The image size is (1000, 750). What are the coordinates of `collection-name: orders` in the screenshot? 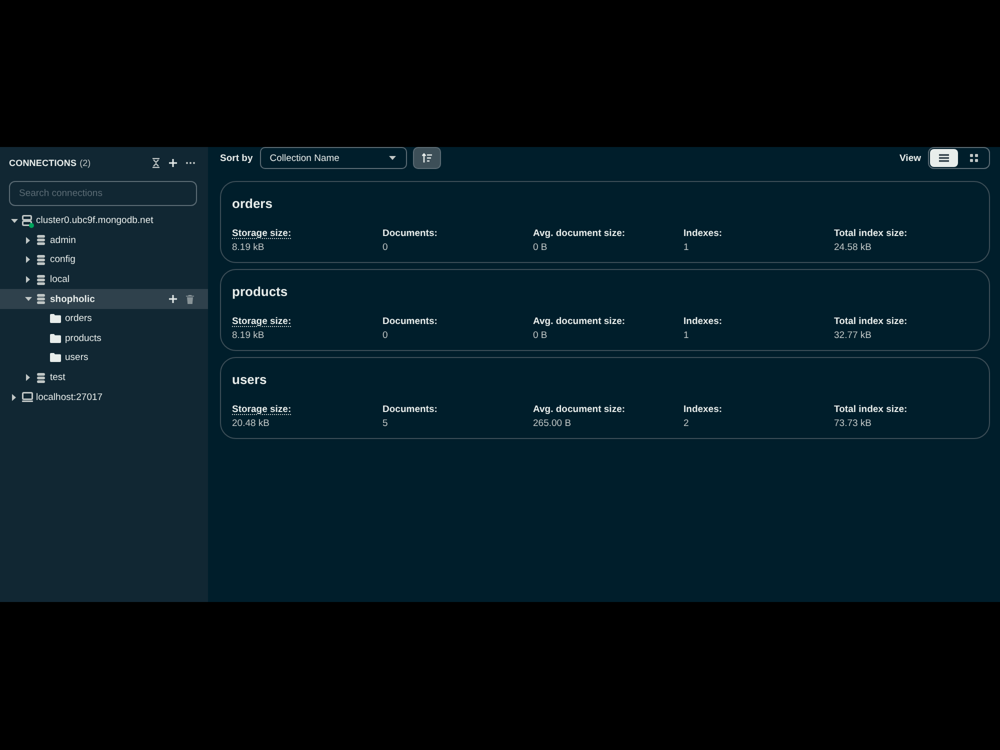 It's located at (252, 204).